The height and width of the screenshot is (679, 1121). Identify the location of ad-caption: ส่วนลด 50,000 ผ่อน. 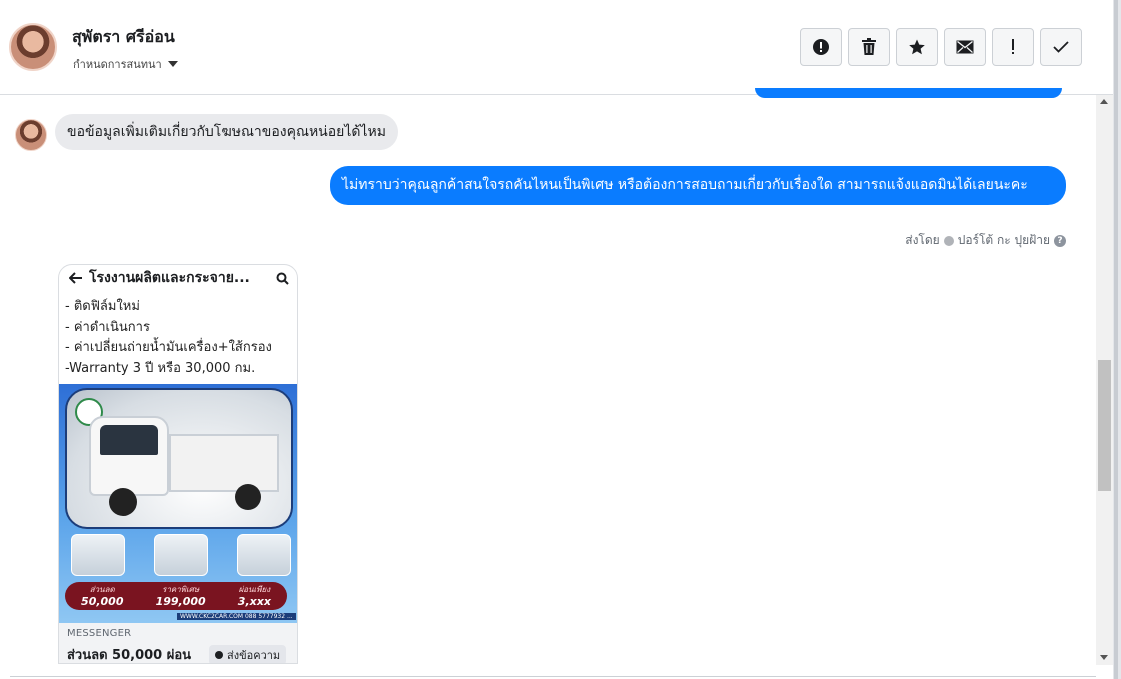
(129, 655).